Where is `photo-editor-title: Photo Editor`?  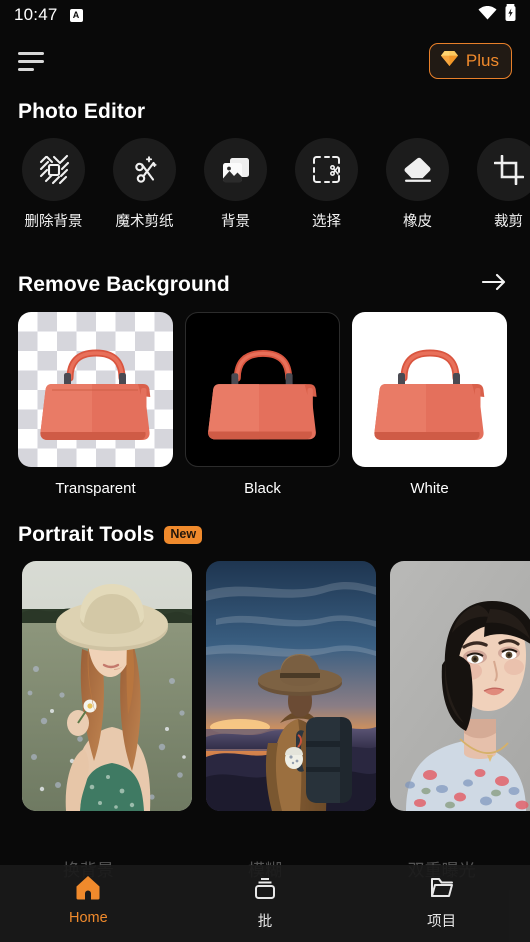 photo-editor-title: Photo Editor is located at coordinates (82, 111).